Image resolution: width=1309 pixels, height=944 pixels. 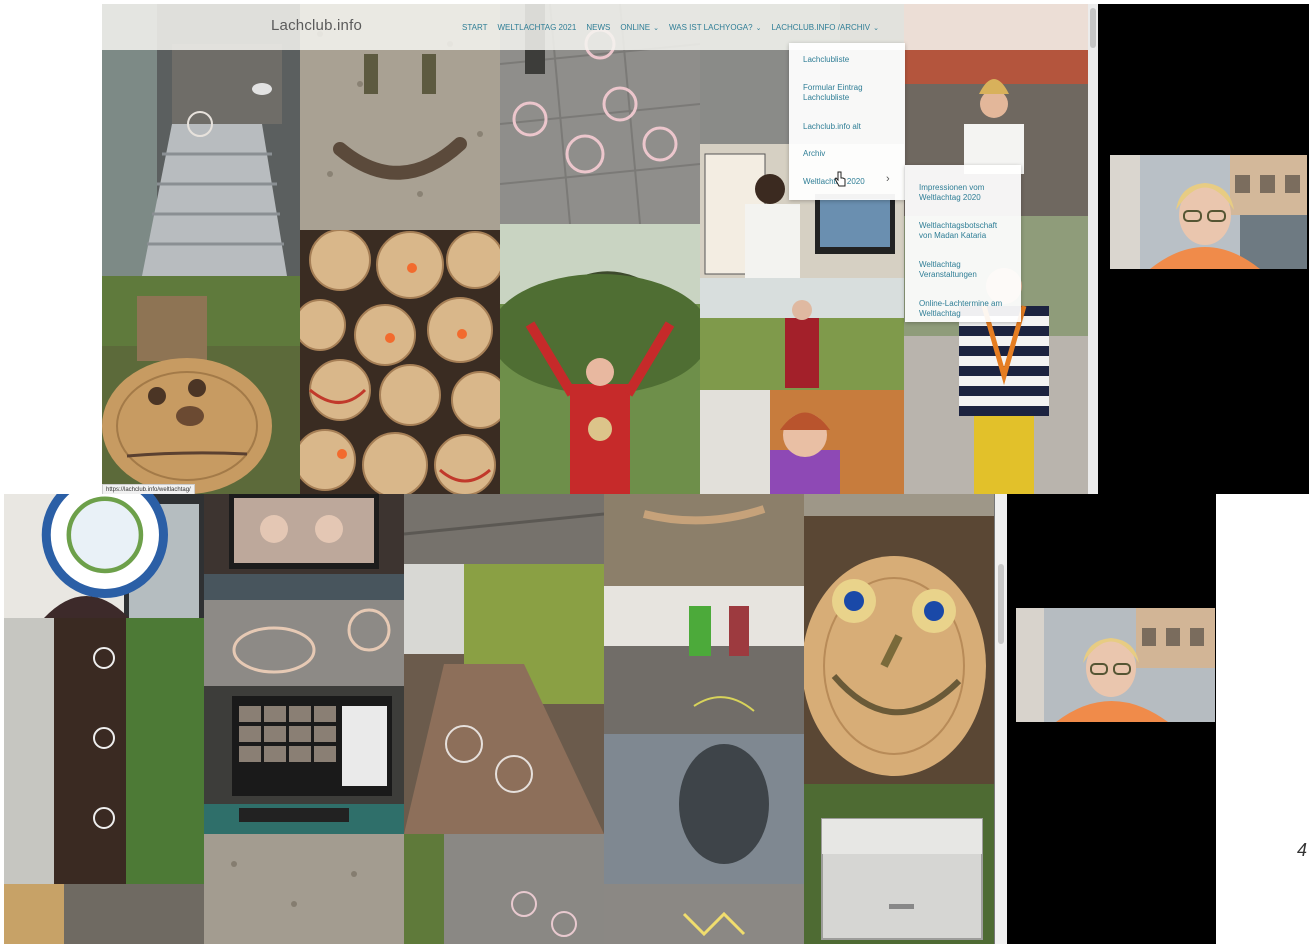 What do you see at coordinates (104, 546) in the screenshot?
I see `lachyoga-badge-icon` at bounding box center [104, 546].